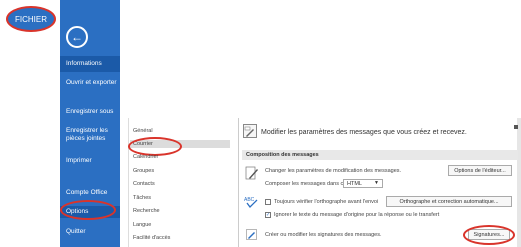 The image size is (521, 247). I want to click on chevron-down-icon: ▼, so click(376, 183).